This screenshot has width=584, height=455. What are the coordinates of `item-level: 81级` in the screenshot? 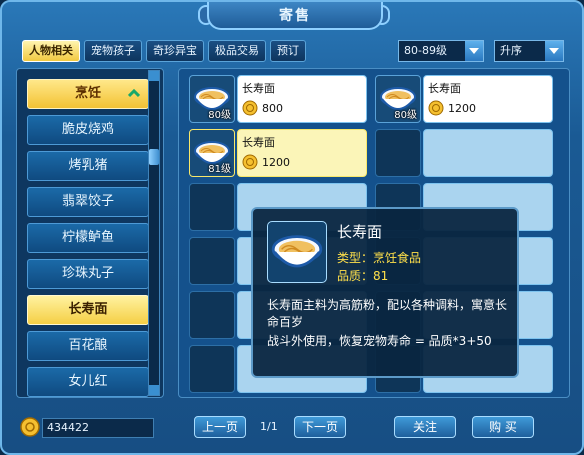 It's located at (219, 169).